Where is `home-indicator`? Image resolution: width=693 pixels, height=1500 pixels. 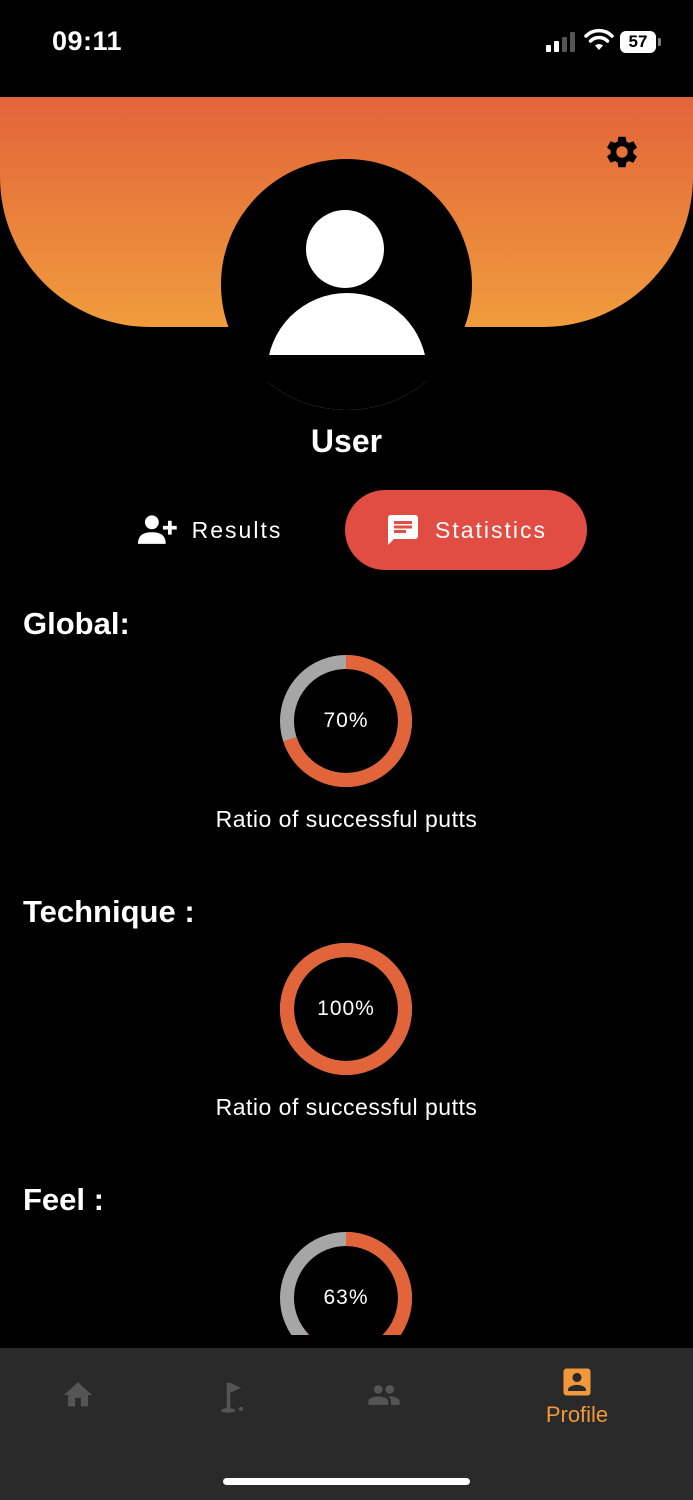 home-indicator is located at coordinates (346, 1481).